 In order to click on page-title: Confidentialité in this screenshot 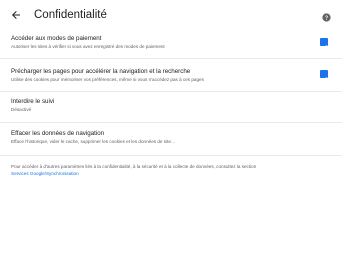, I will do `click(70, 15)`.